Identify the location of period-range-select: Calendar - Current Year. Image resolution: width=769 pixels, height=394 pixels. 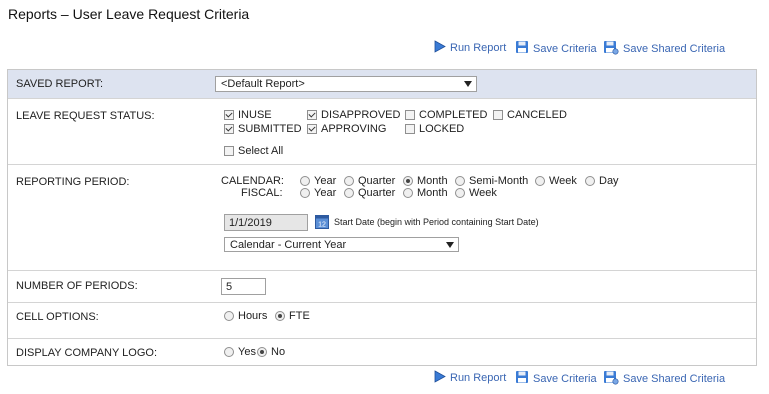
(341, 244).